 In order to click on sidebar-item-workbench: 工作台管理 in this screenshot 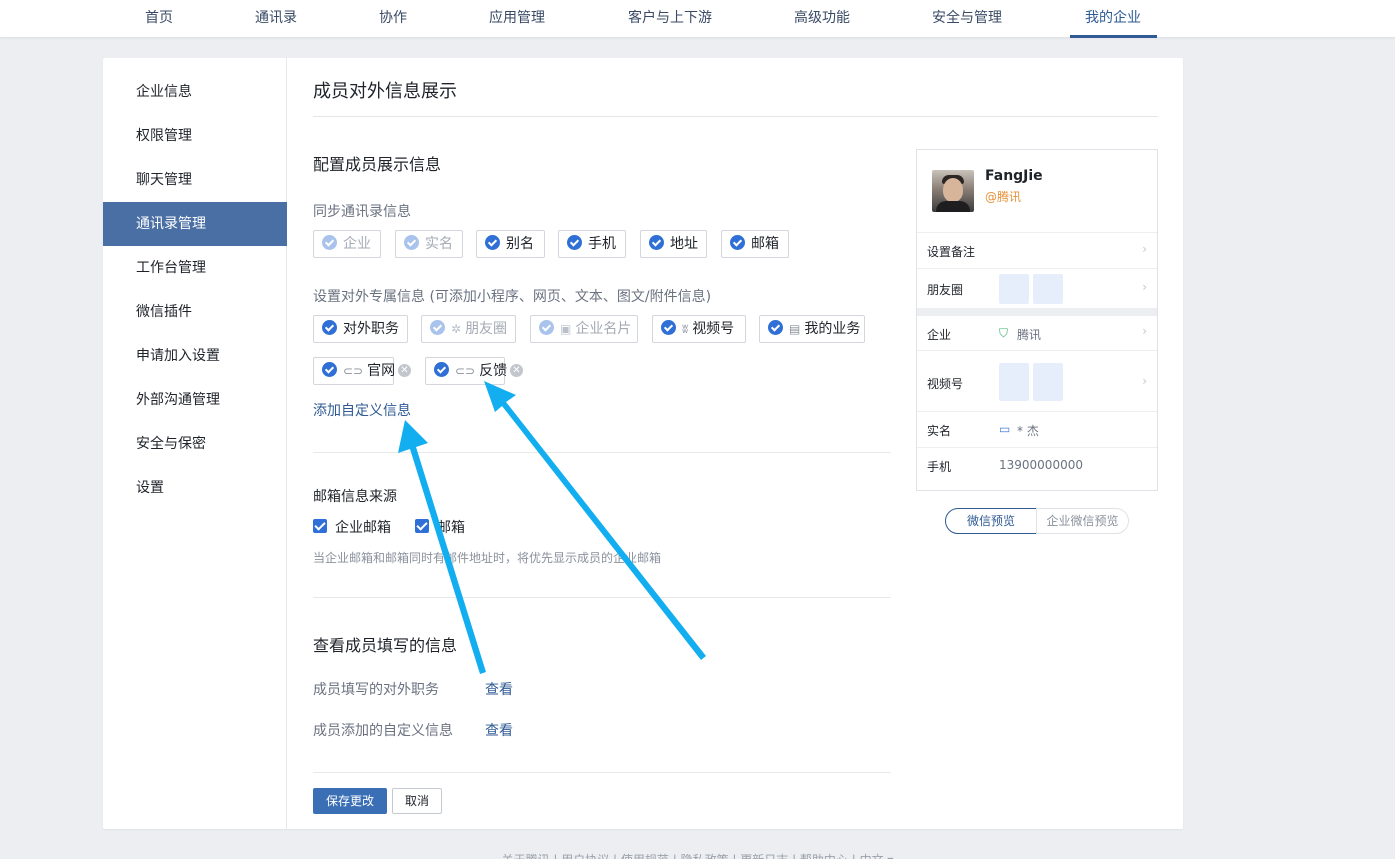, I will do `click(195, 268)`.